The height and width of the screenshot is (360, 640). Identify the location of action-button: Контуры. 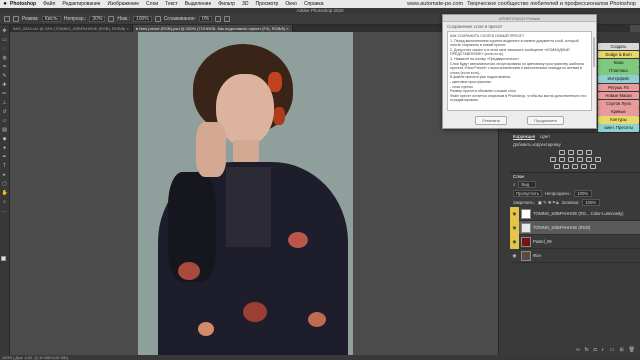
(618, 120).